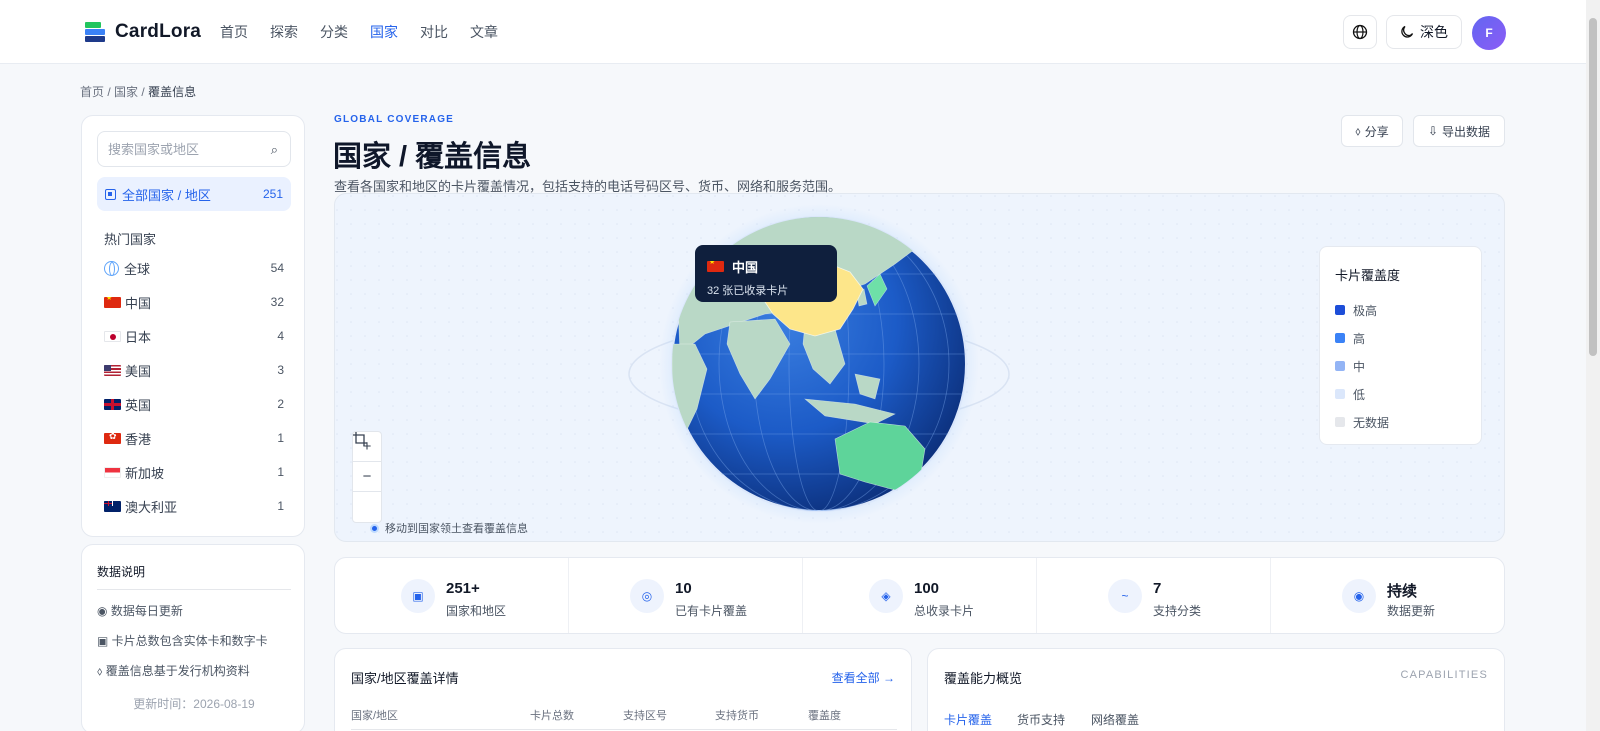 This screenshot has height=731, width=1600. I want to click on section-eyebrow: GLOBAL COVERAGE, so click(394, 119).